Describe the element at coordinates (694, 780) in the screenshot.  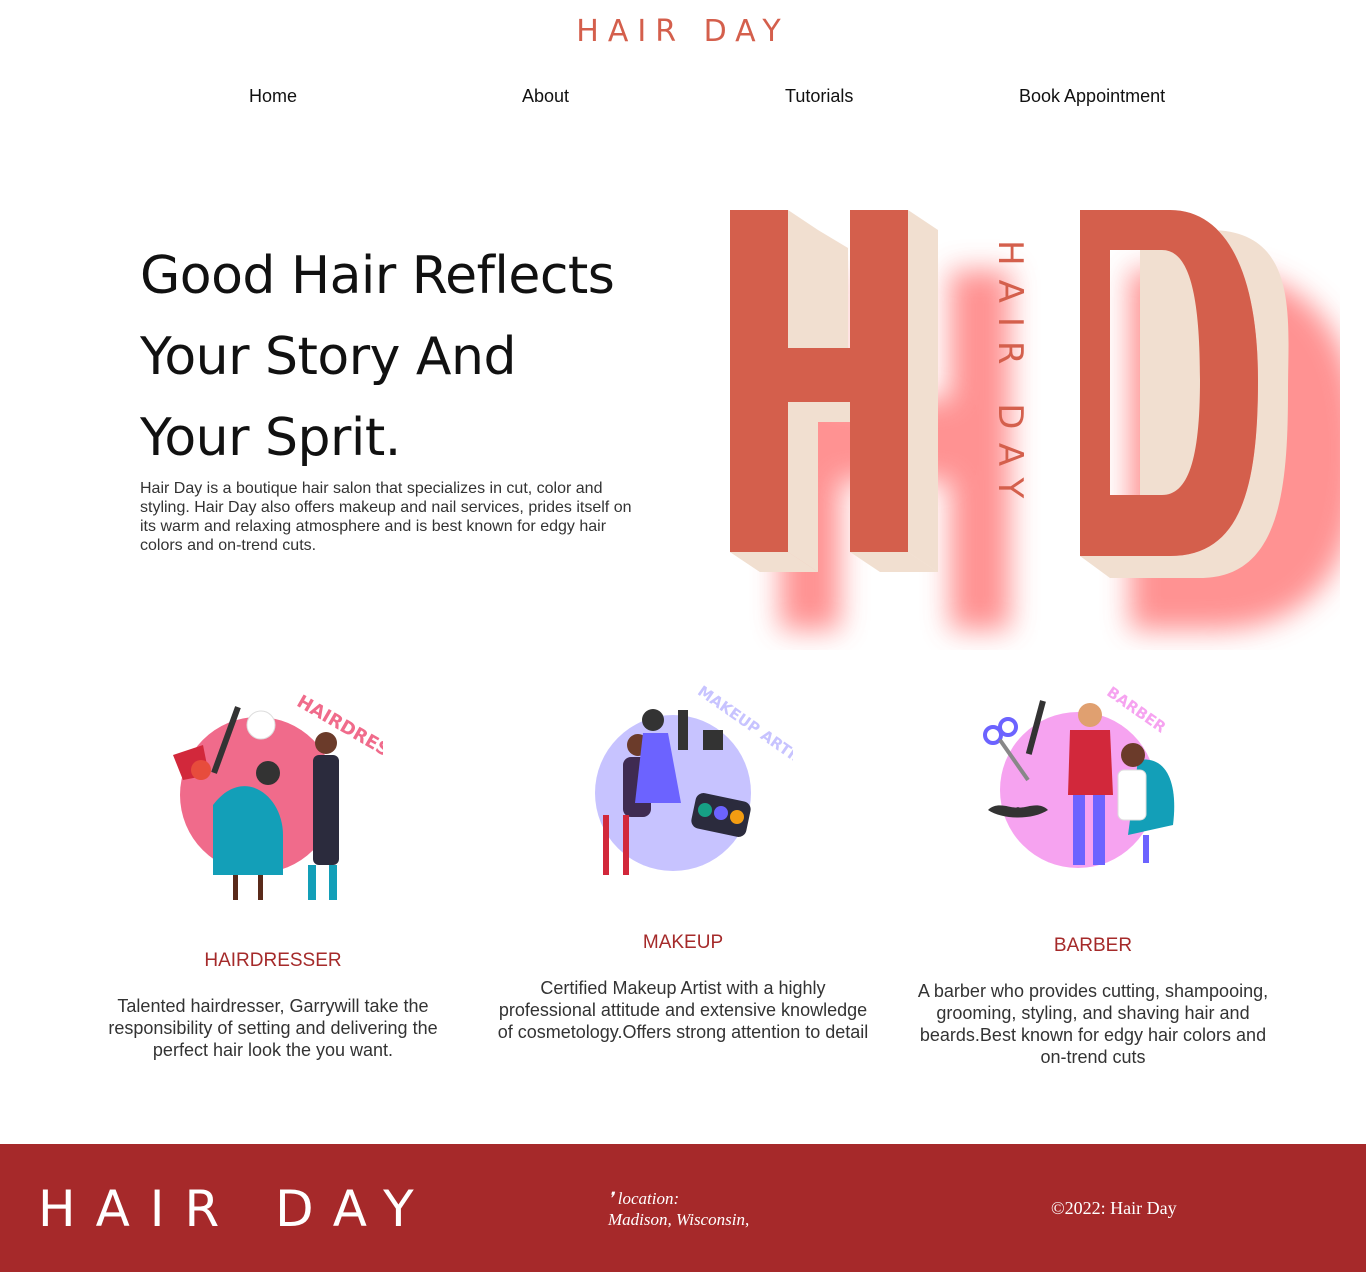
I see `makeup-artist-illustration: MAKEUP ARTIST` at that location.